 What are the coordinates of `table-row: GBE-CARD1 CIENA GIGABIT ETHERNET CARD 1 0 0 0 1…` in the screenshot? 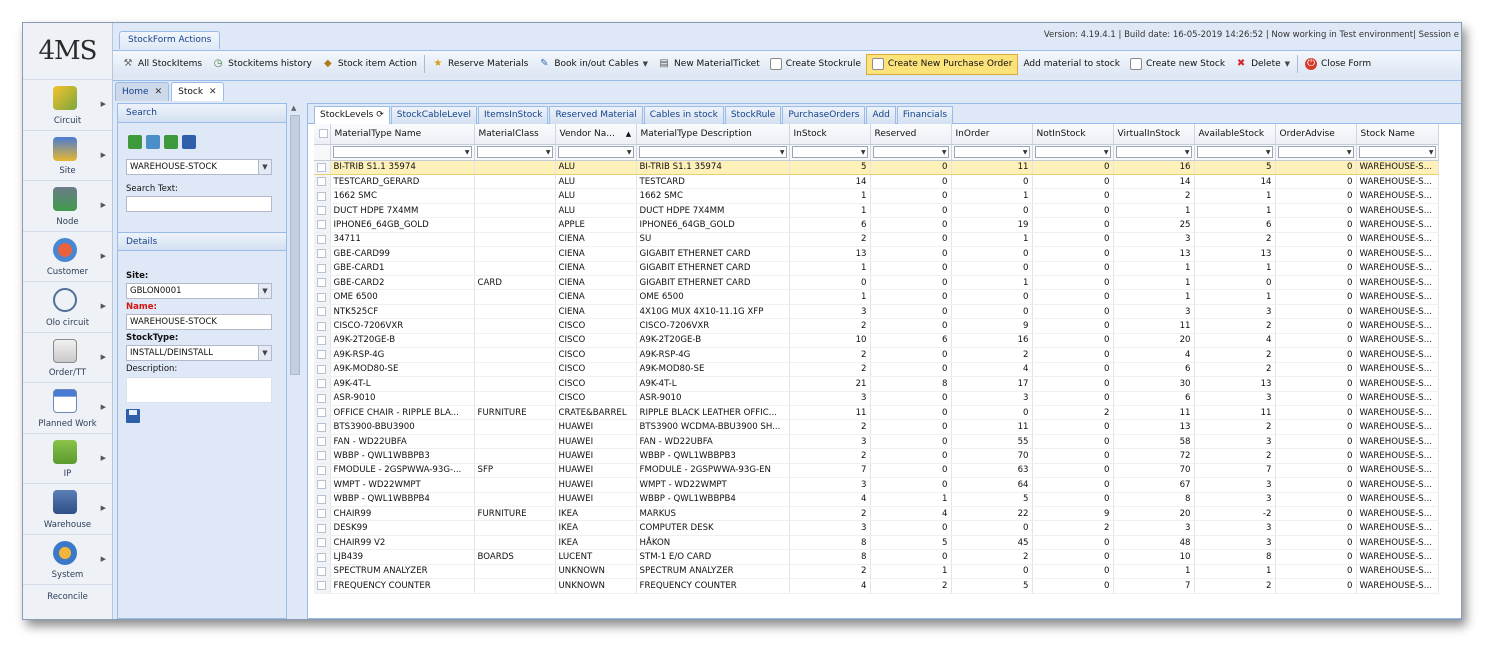 It's located at (876, 269).